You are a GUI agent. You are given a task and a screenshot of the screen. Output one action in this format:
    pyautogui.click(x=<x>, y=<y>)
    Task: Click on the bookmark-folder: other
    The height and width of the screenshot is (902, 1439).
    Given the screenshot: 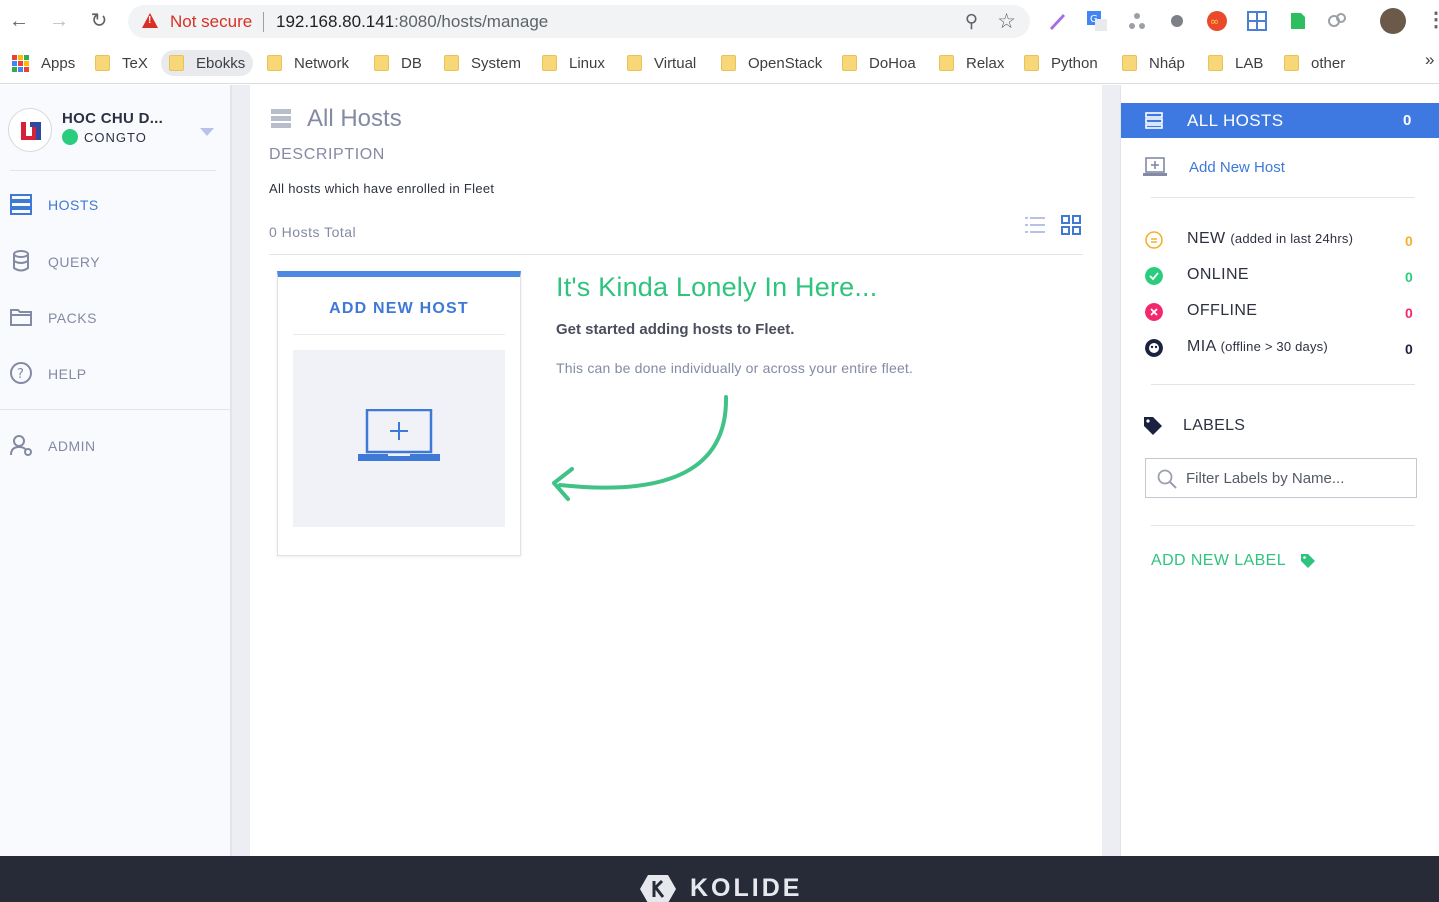 What is the action you would take?
    pyautogui.click(x=1314, y=63)
    